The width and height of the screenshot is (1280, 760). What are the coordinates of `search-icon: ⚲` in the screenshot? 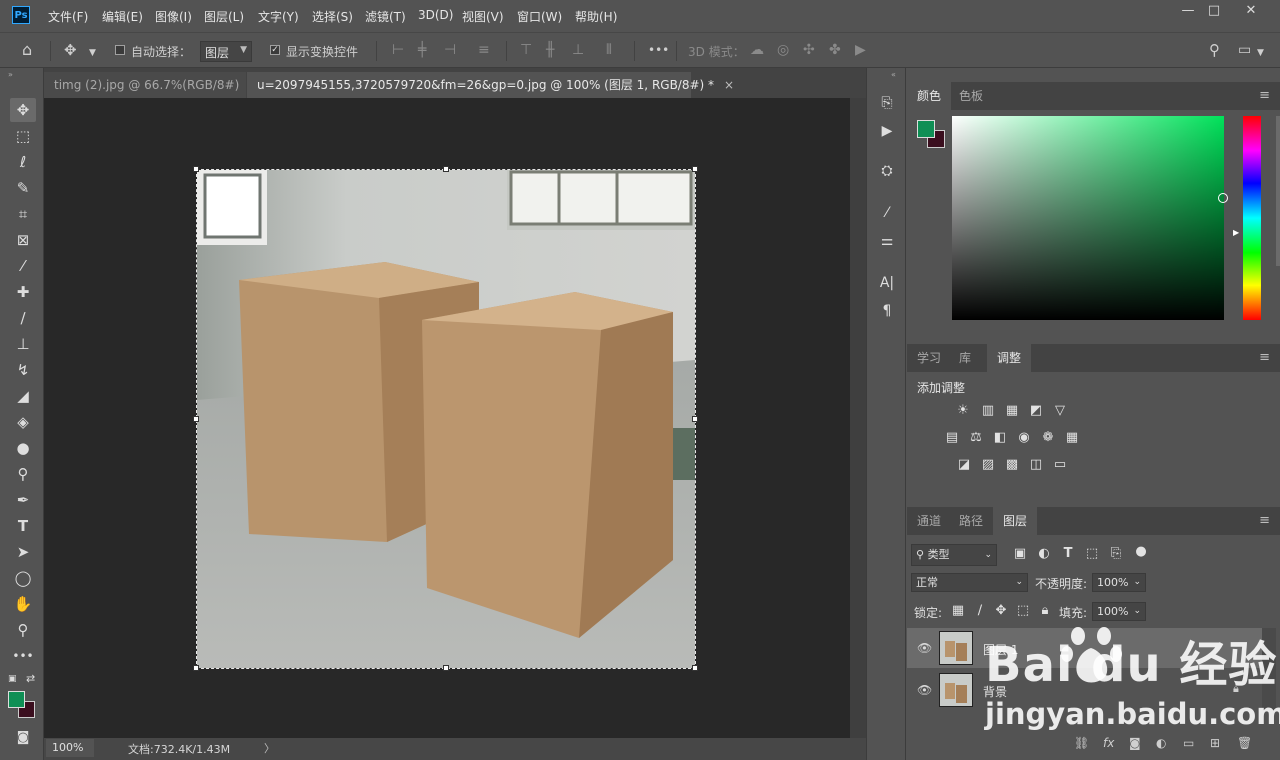 It's located at (1214, 50).